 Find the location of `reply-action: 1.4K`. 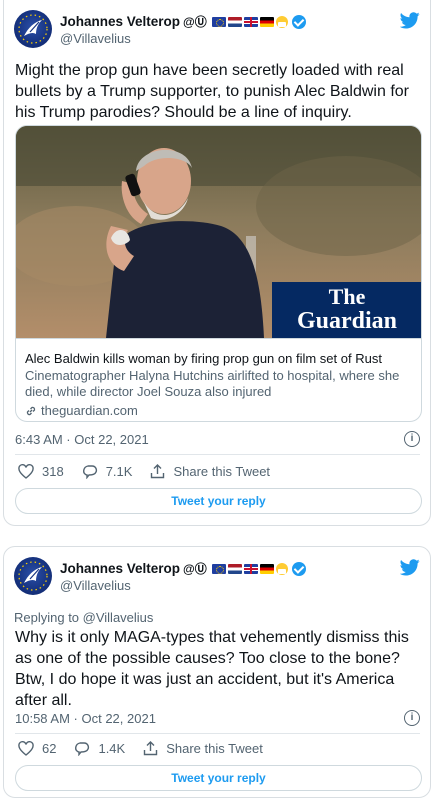

reply-action: 1.4K is located at coordinates (99, 748).